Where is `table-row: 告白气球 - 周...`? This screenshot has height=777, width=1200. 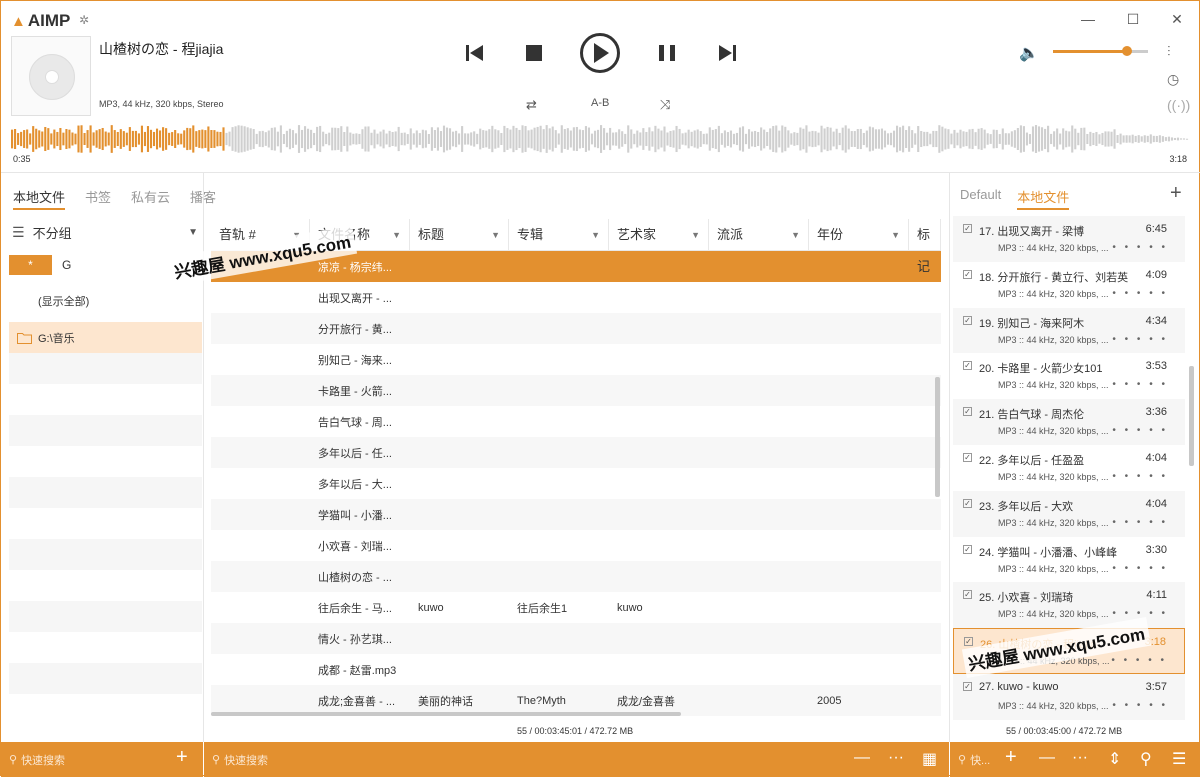
table-row: 告白气球 - 周... is located at coordinates (576, 421).